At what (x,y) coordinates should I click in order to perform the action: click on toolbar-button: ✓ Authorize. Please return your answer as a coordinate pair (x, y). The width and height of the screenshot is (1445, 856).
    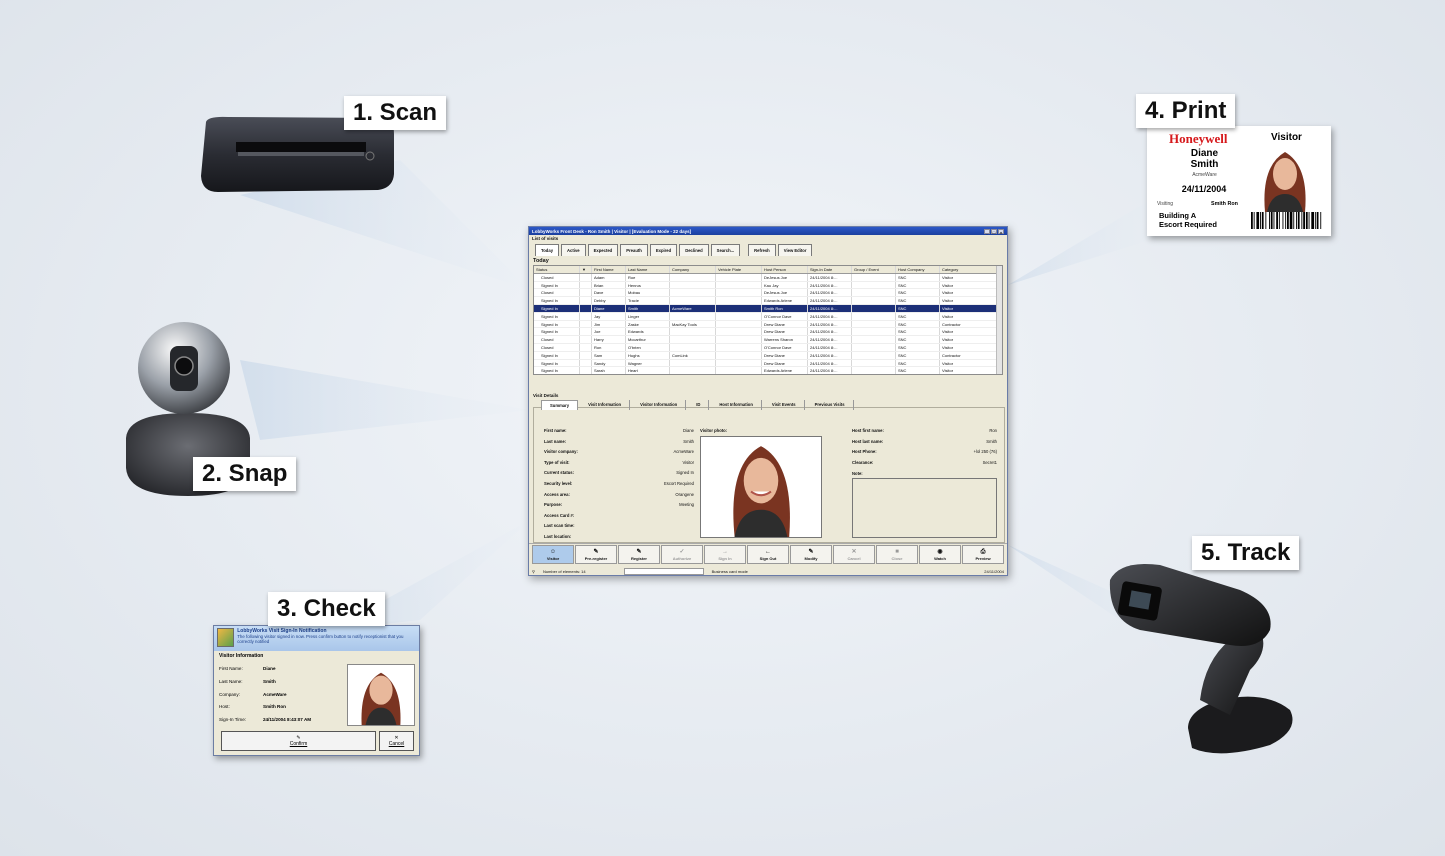
    Looking at the image, I should click on (682, 554).